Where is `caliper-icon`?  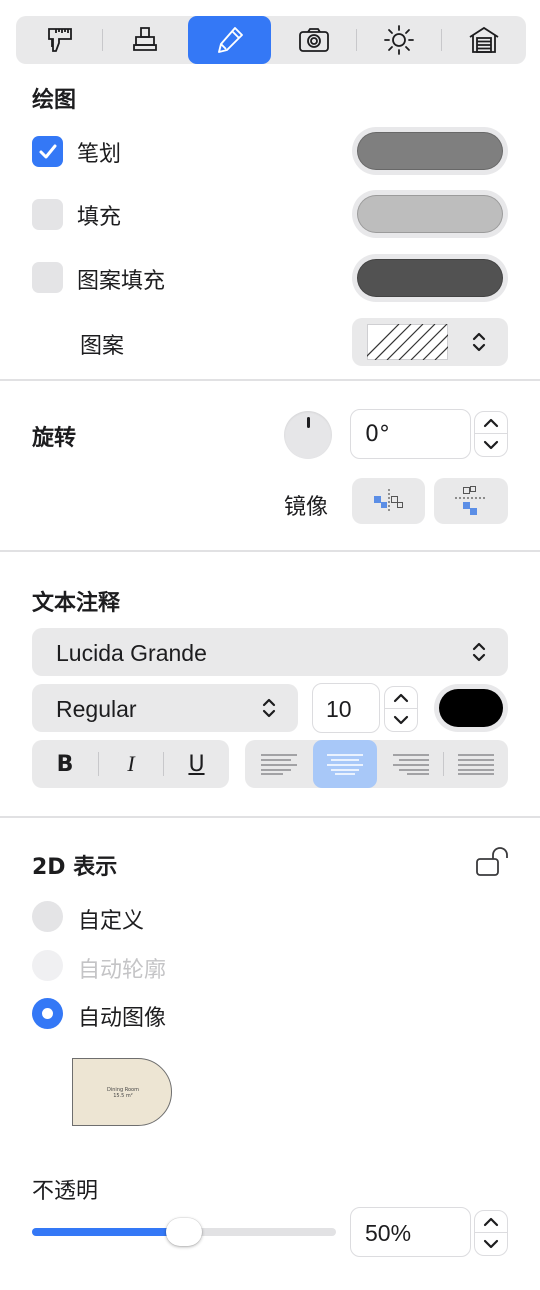
caliper-icon is located at coordinates (60, 40).